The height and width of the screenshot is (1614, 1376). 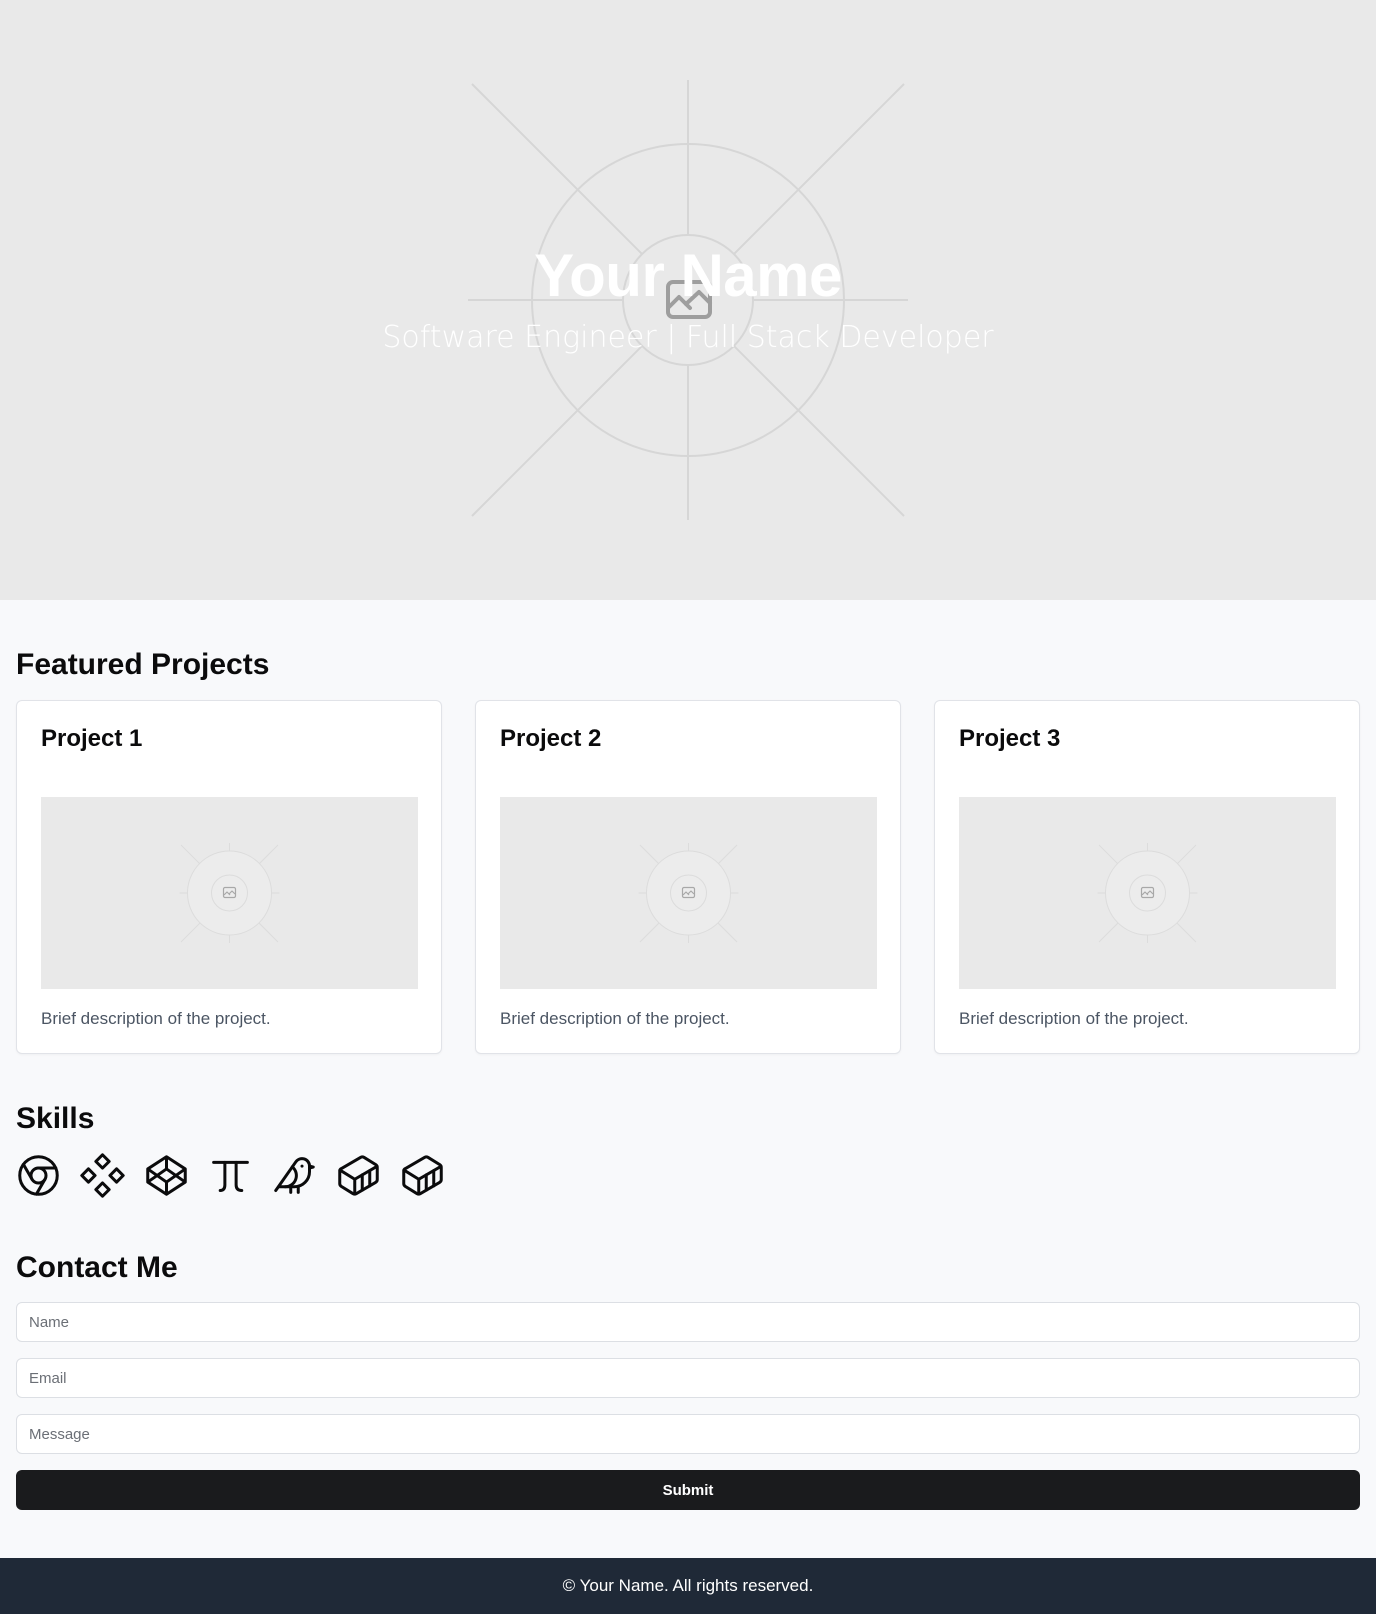 I want to click on skills-icons, so click(x=230, y=1175).